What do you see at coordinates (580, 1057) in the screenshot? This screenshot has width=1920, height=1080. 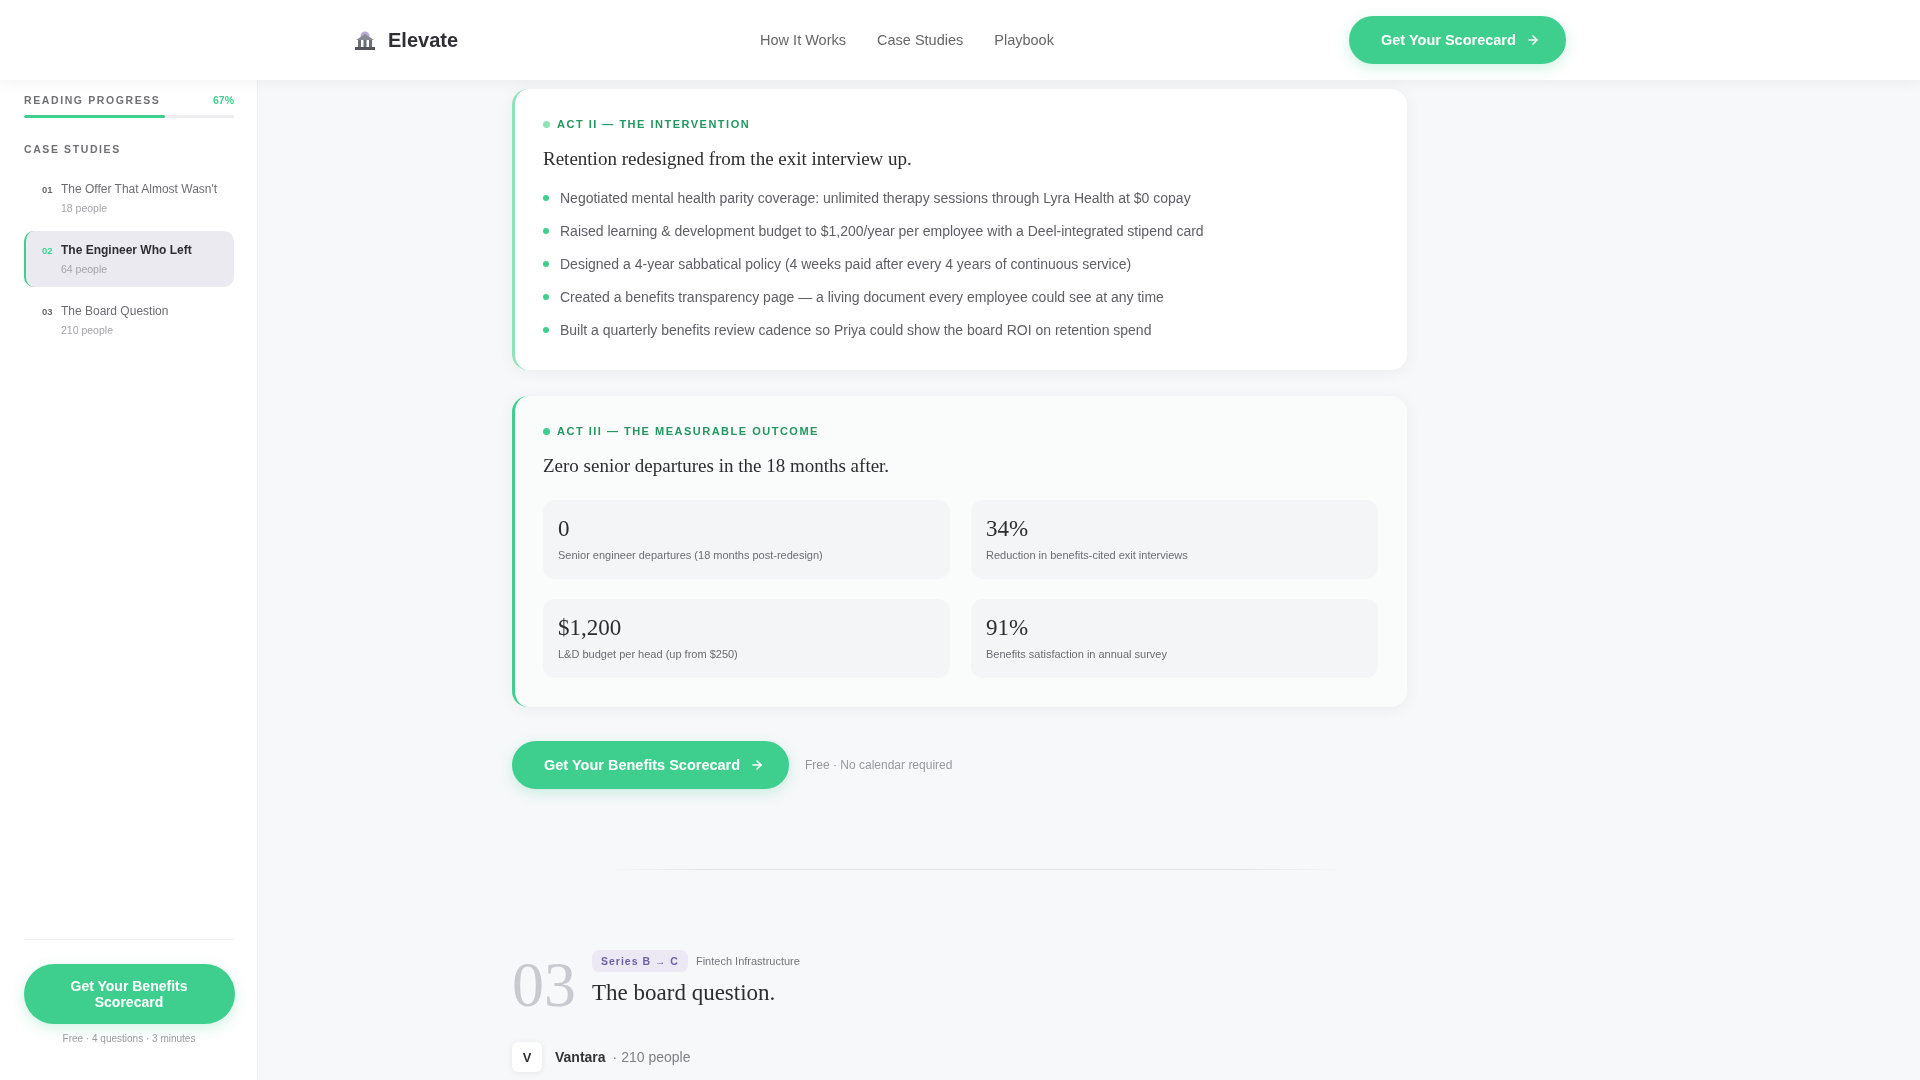 I see `company-name: Vantara` at bounding box center [580, 1057].